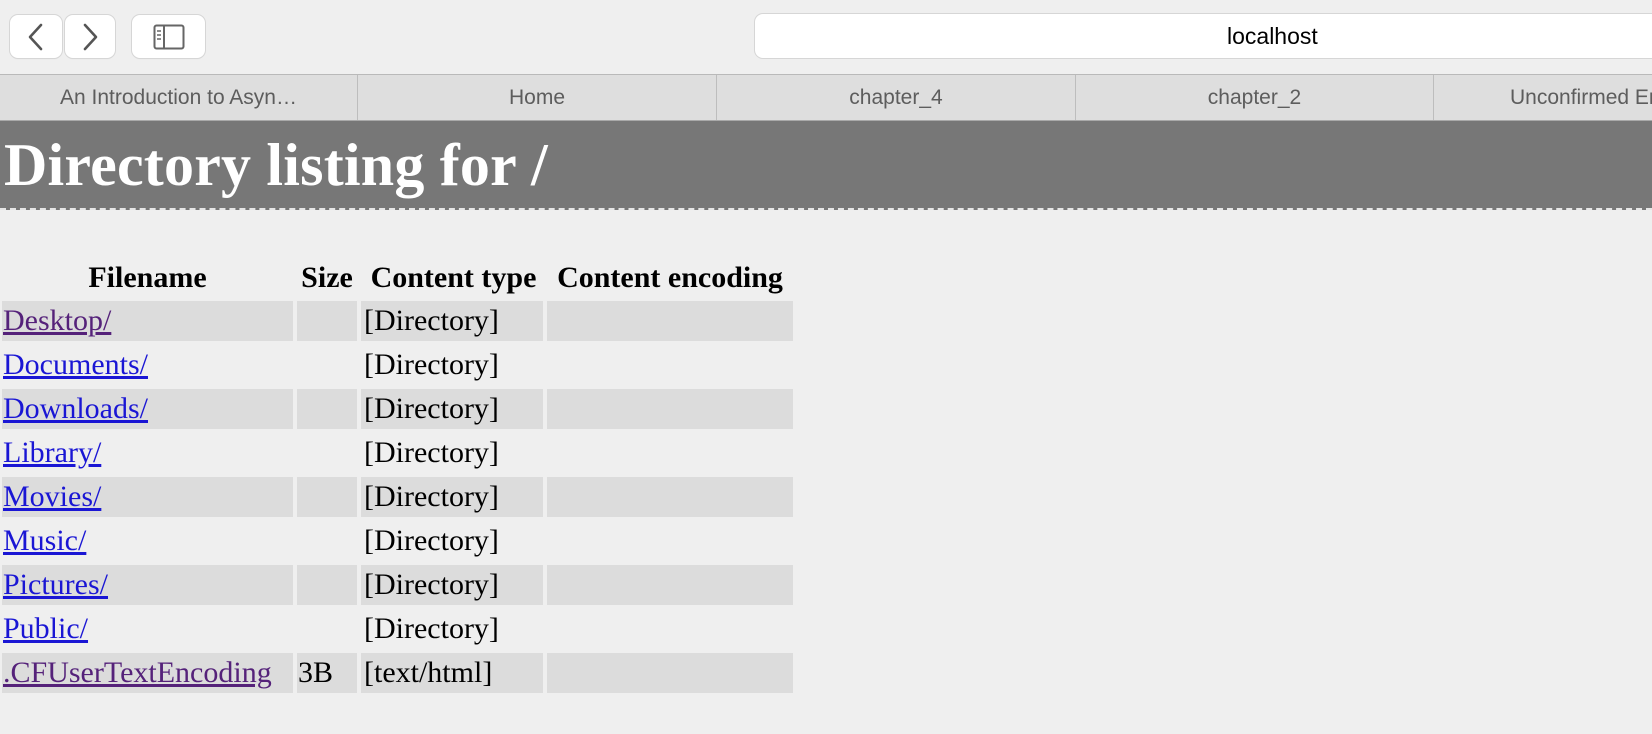 The width and height of the screenshot is (1652, 734). Describe the element at coordinates (52, 496) in the screenshot. I see `file-link: Movies/` at that location.